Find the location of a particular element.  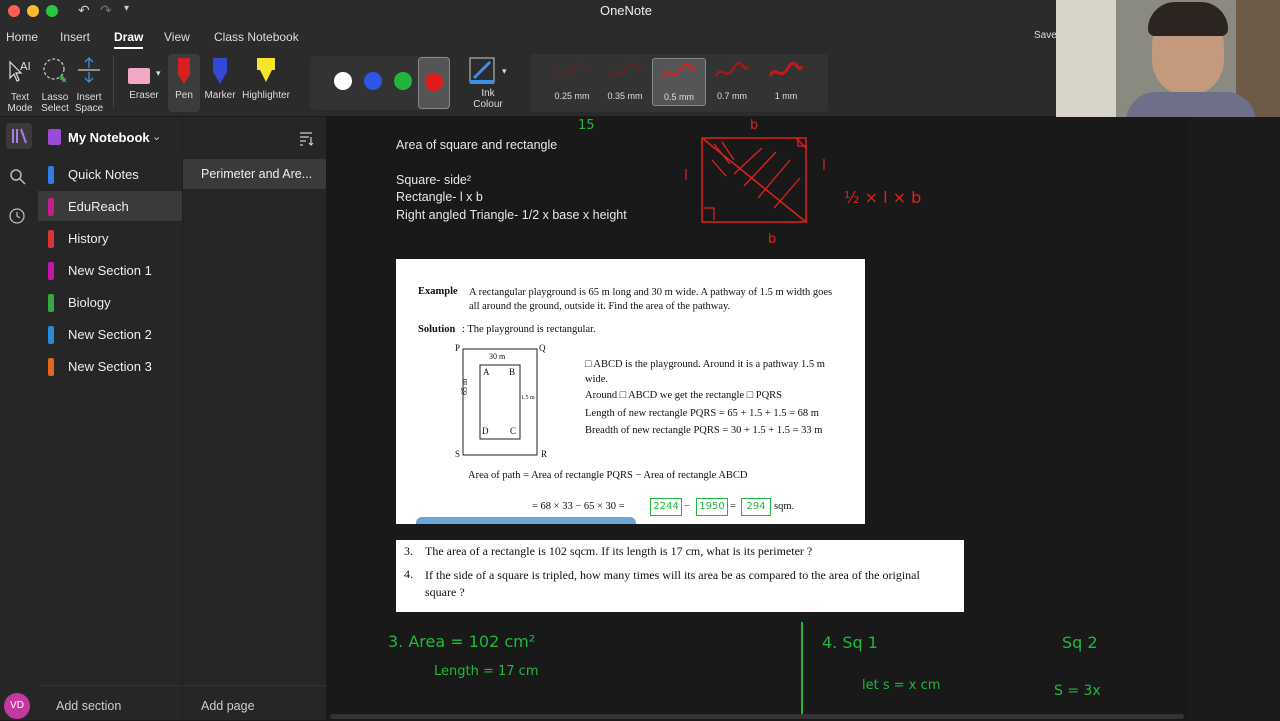

thickness-1: 1 mm is located at coordinates (786, 81).